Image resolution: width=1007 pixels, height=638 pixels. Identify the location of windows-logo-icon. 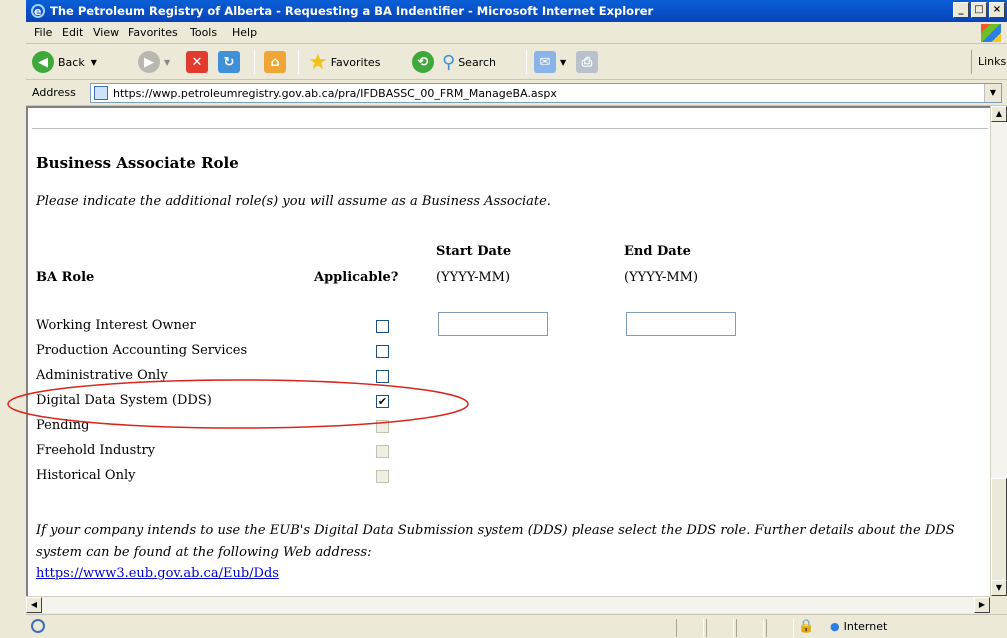
(991, 33).